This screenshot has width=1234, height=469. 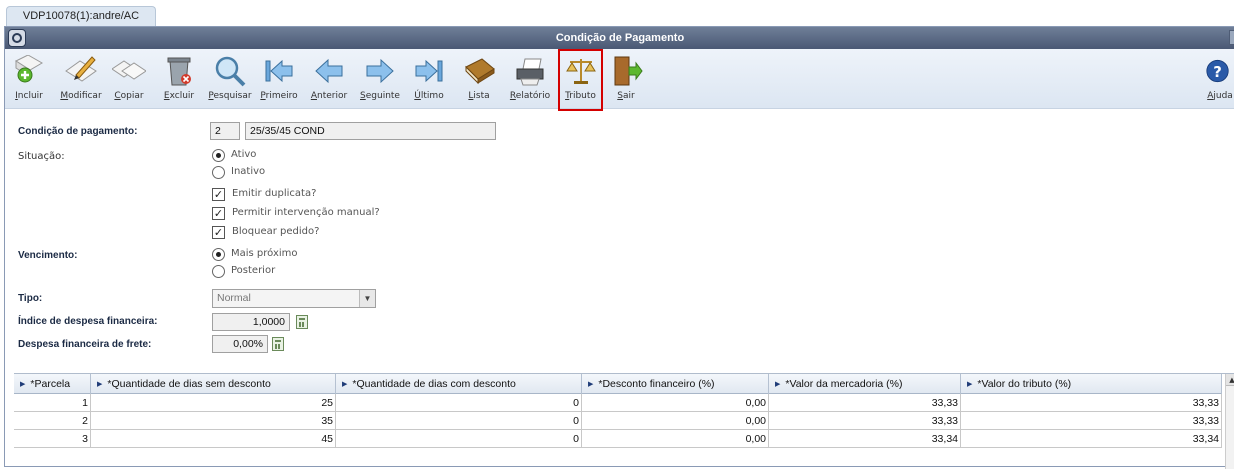 What do you see at coordinates (218, 155) in the screenshot?
I see `situacao-ativo-radio` at bounding box center [218, 155].